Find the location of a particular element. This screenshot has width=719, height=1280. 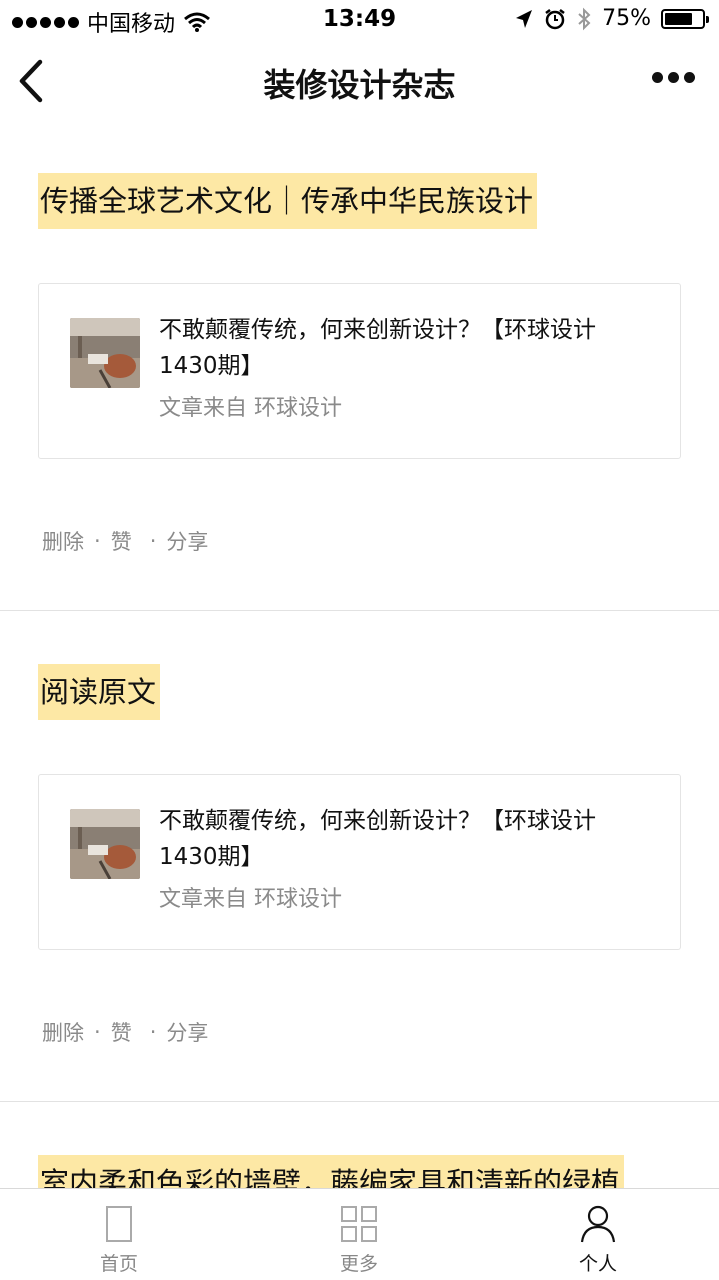

tab-home: 首页 is located at coordinates (119, 1234).